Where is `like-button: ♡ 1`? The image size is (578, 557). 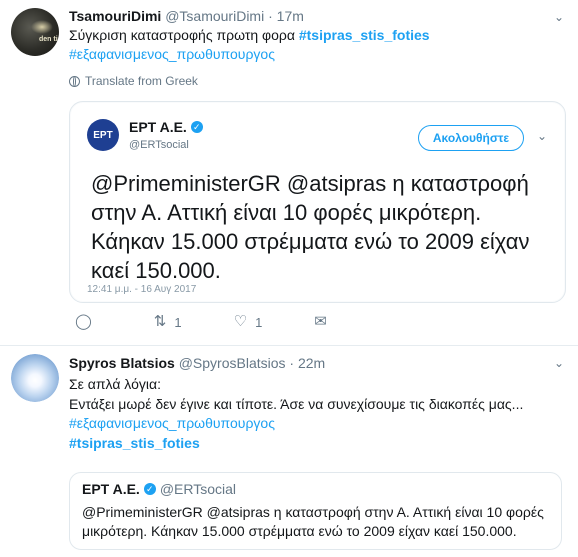 like-button: ♡ 1 is located at coordinates (248, 322).